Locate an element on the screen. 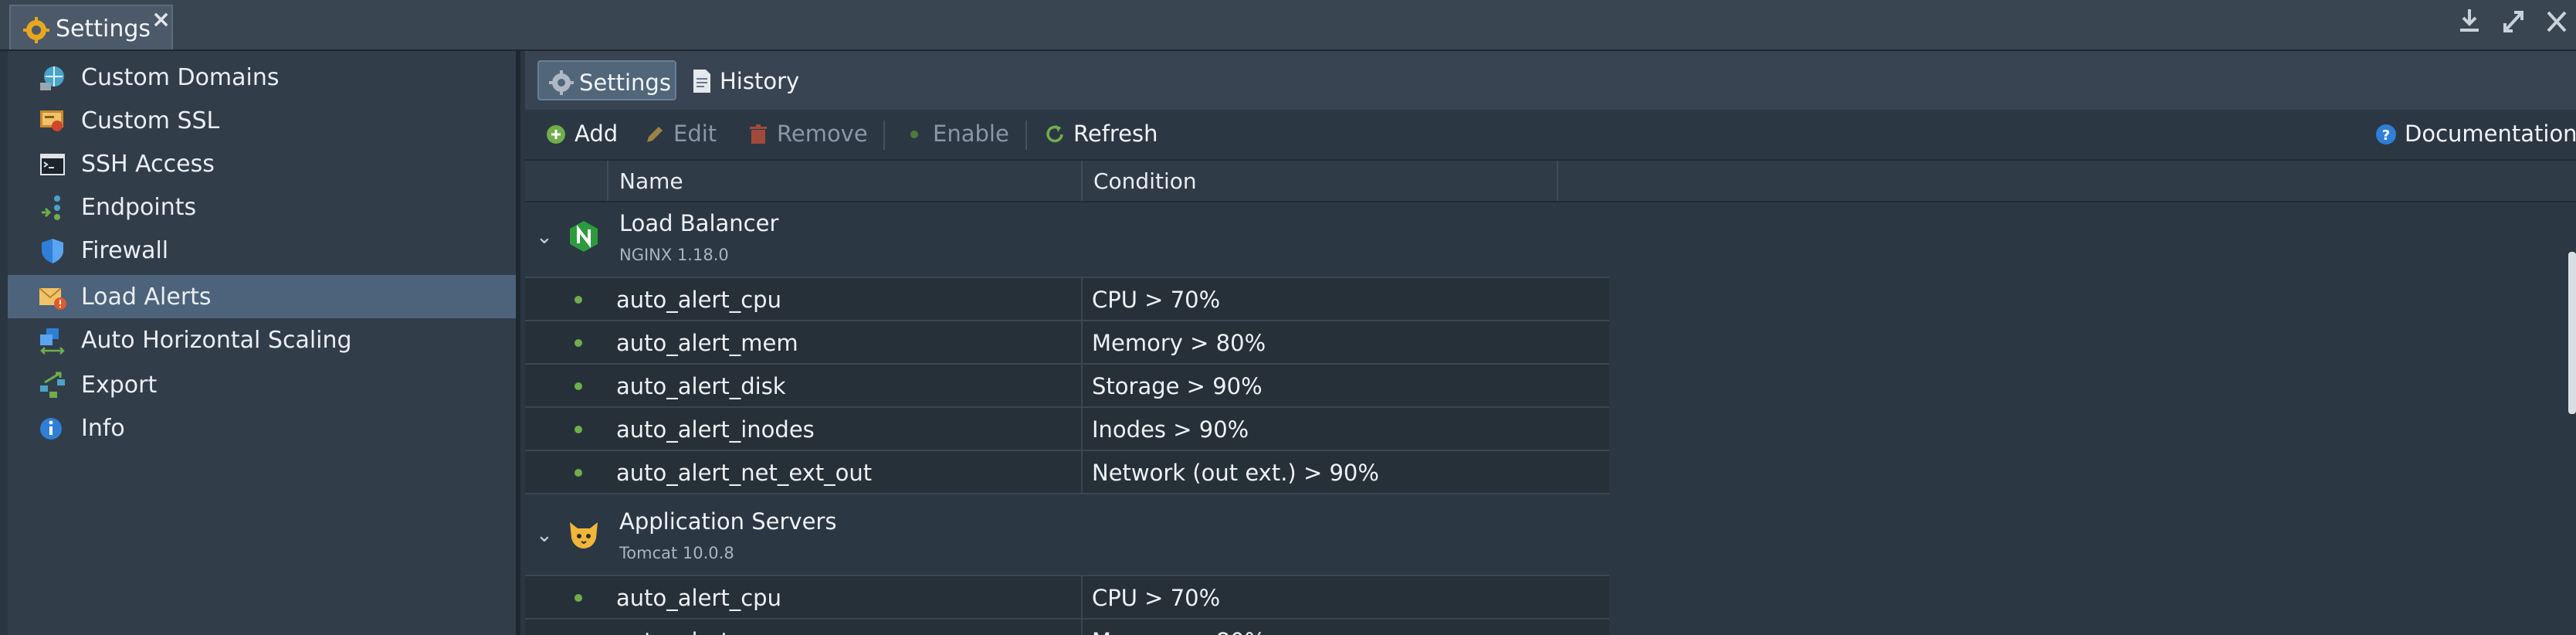 The image size is (2576, 635). tomcat-icon is located at coordinates (584, 535).